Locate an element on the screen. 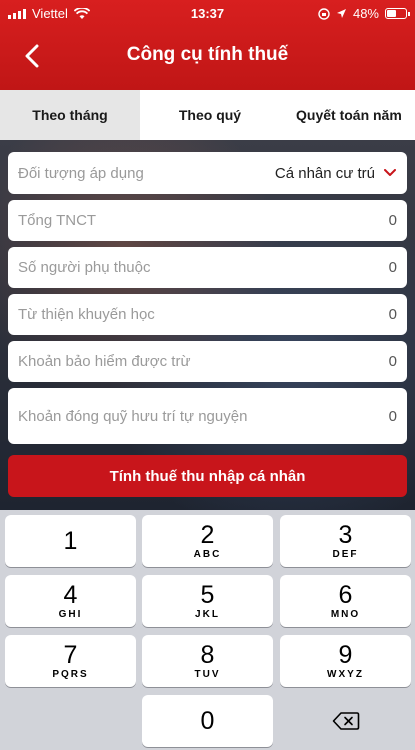 This screenshot has height=750, width=415. key-1-number: 1 is located at coordinates (70, 541).